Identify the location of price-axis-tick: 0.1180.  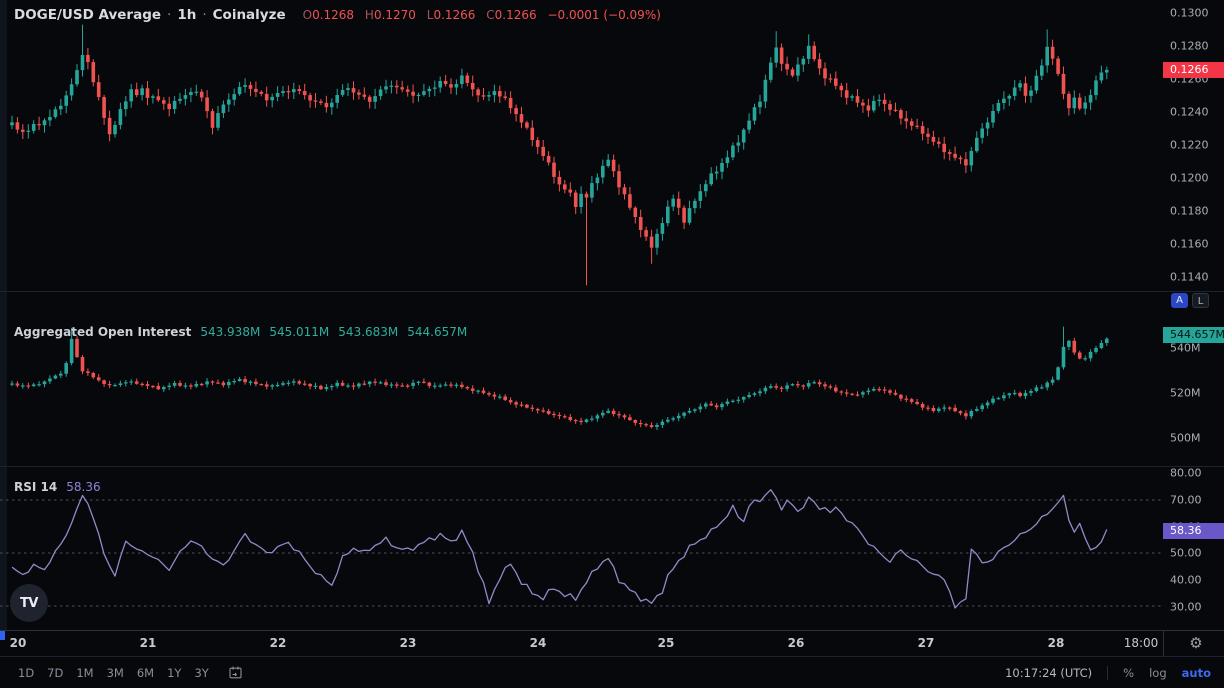
(1189, 211).